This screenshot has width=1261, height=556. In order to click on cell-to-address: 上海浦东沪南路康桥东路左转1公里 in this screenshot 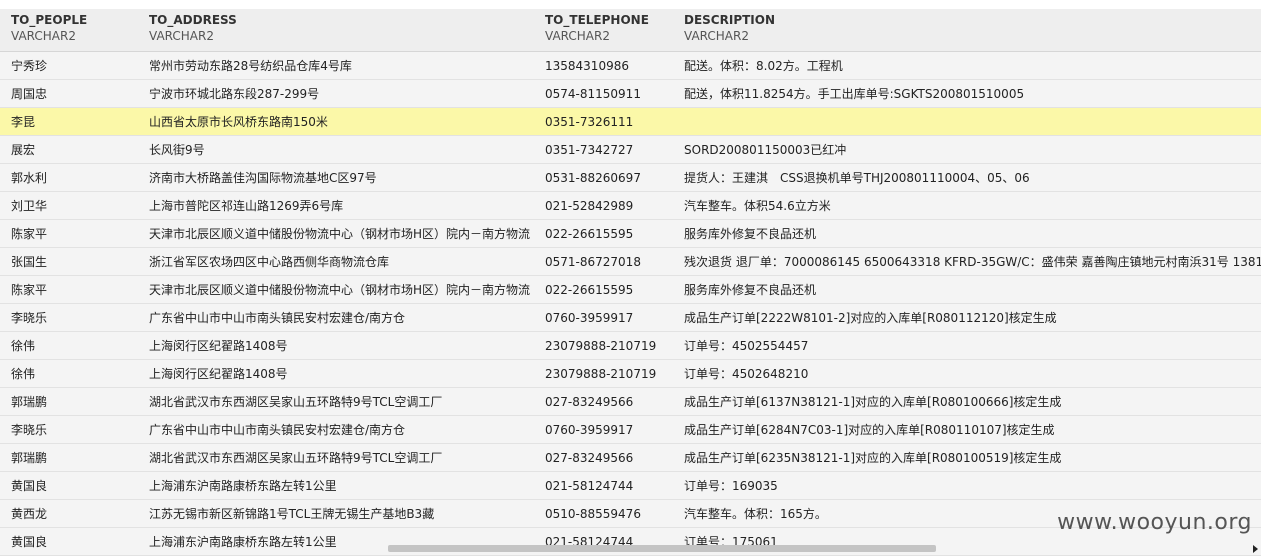, I will do `click(336, 485)`.